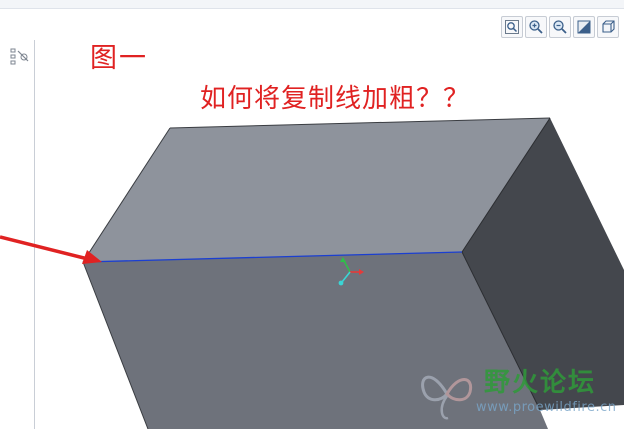 The image size is (624, 429). I want to click on figure-label: 图一, so click(119, 58).